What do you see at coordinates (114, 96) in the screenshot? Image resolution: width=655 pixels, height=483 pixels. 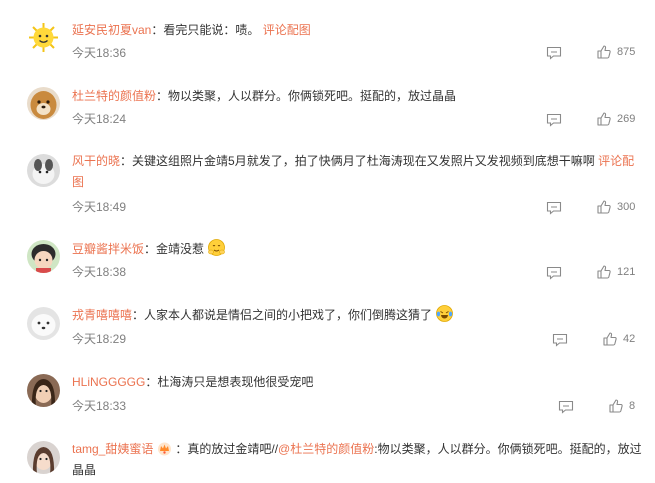 I see `comment-username: 杜兰特的颜值粉` at bounding box center [114, 96].